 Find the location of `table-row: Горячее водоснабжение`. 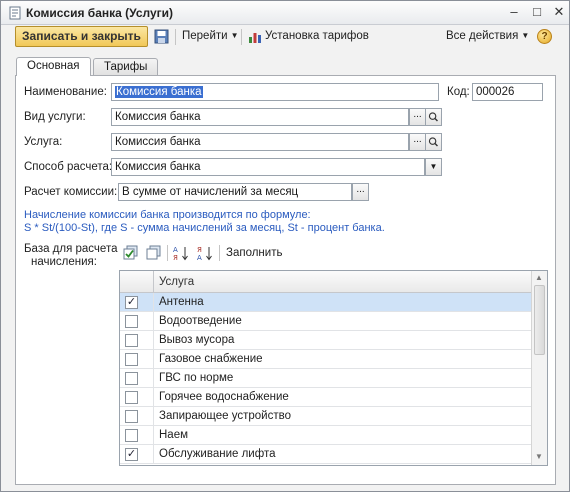

table-row: Горячее водоснабжение is located at coordinates (325, 397).